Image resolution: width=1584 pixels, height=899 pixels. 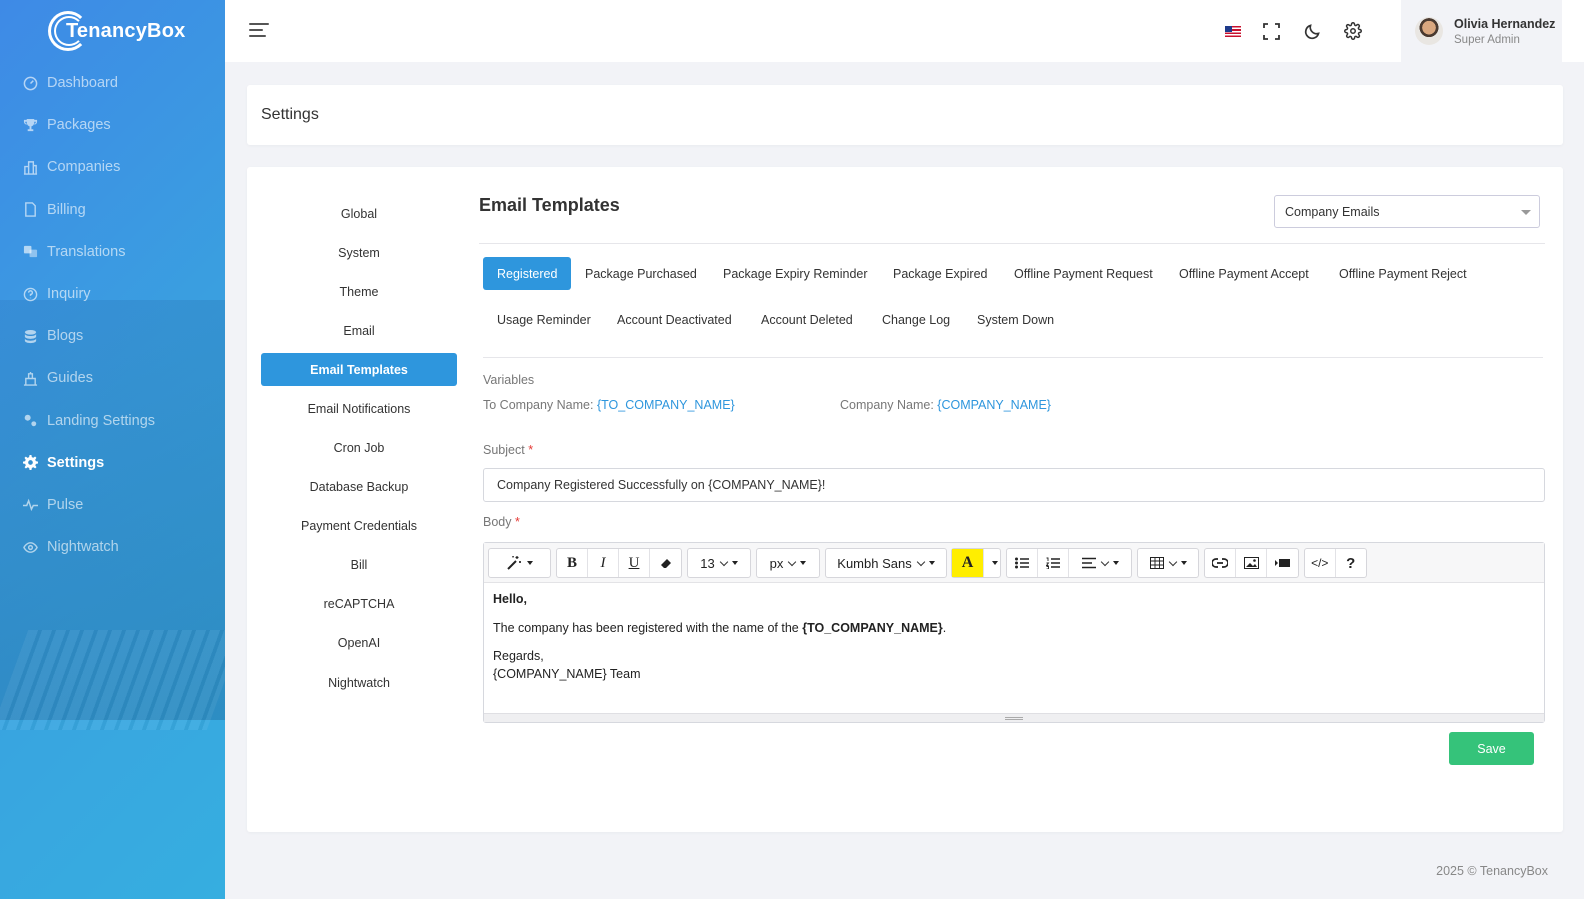 What do you see at coordinates (1271, 31) in the screenshot?
I see `fullscreen-icon` at bounding box center [1271, 31].